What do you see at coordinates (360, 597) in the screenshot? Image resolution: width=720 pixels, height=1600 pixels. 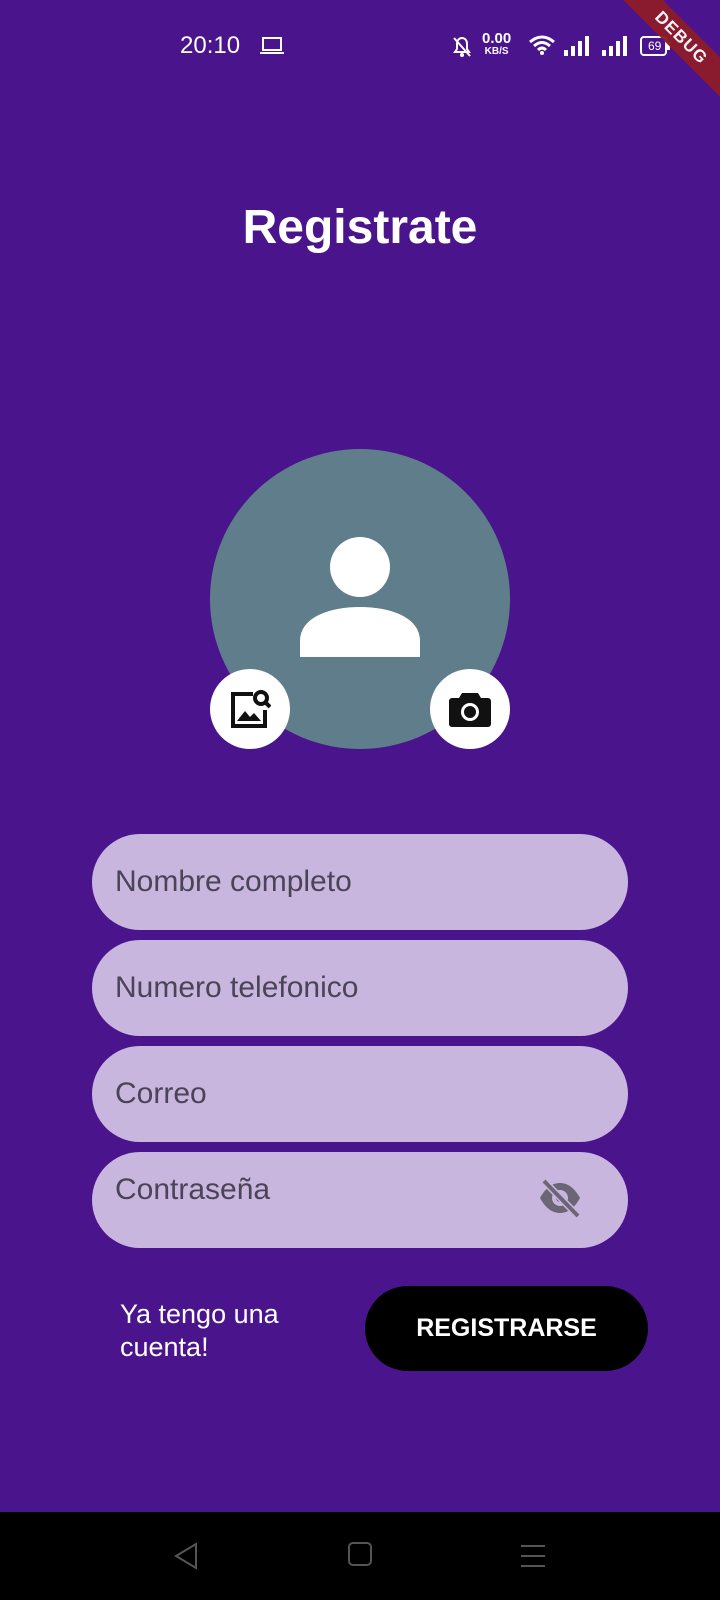 I see `person-icon` at bounding box center [360, 597].